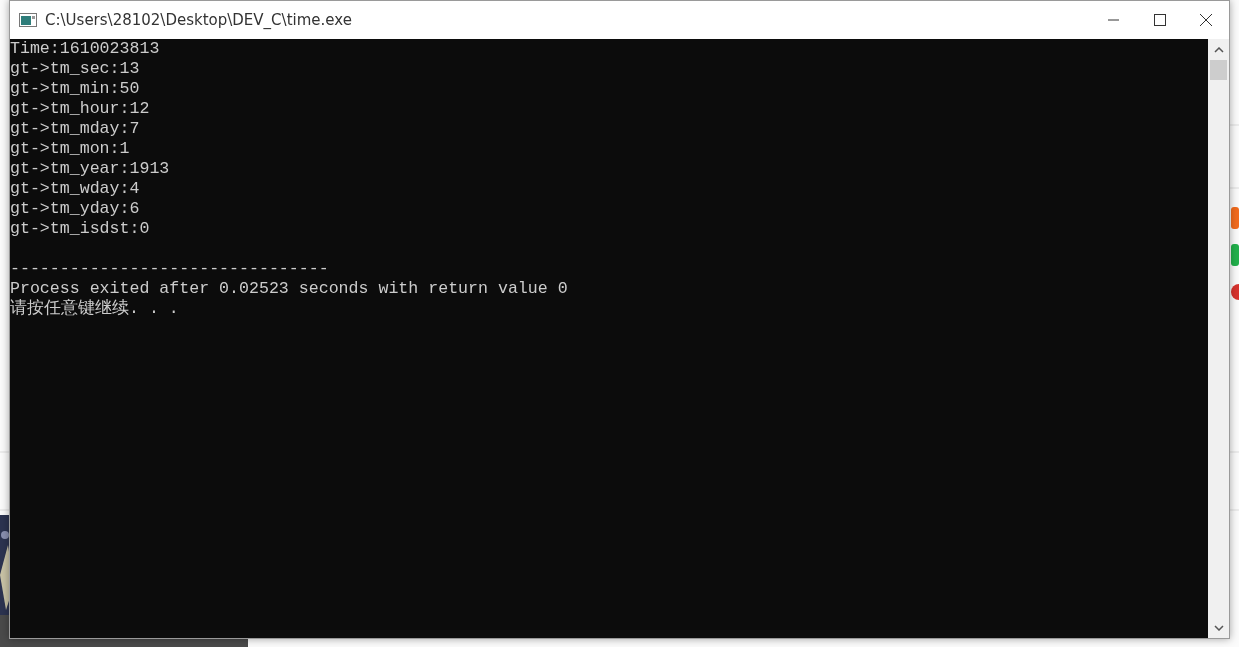  What do you see at coordinates (90, 168) in the screenshot?
I see `console-line: gt->tm_year:1913` at bounding box center [90, 168].